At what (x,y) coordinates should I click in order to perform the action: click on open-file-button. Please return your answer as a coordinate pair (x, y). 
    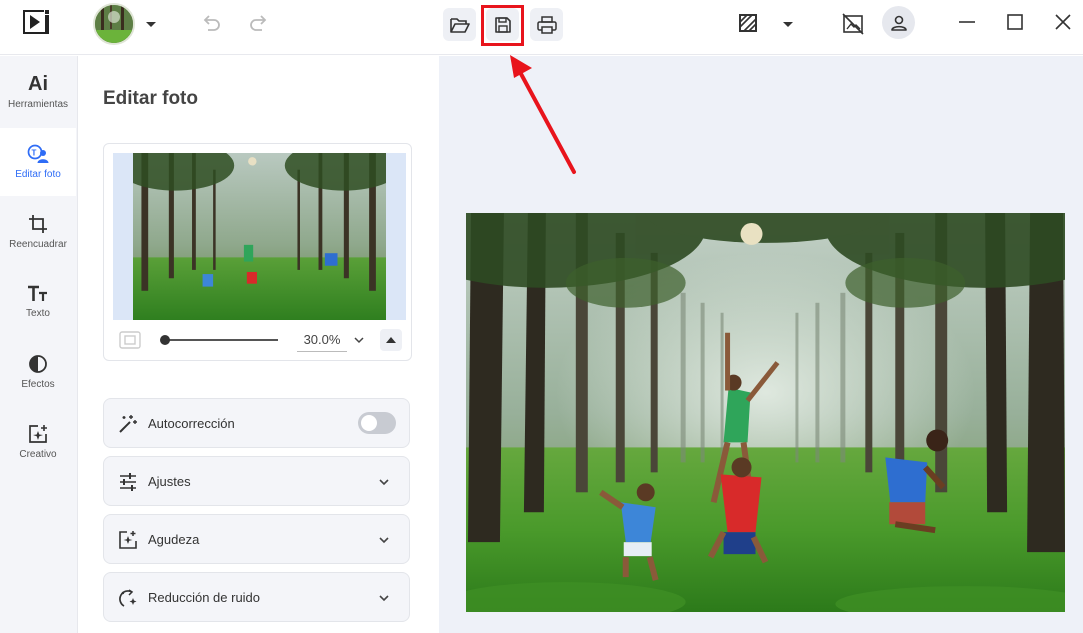
    Looking at the image, I should click on (459, 24).